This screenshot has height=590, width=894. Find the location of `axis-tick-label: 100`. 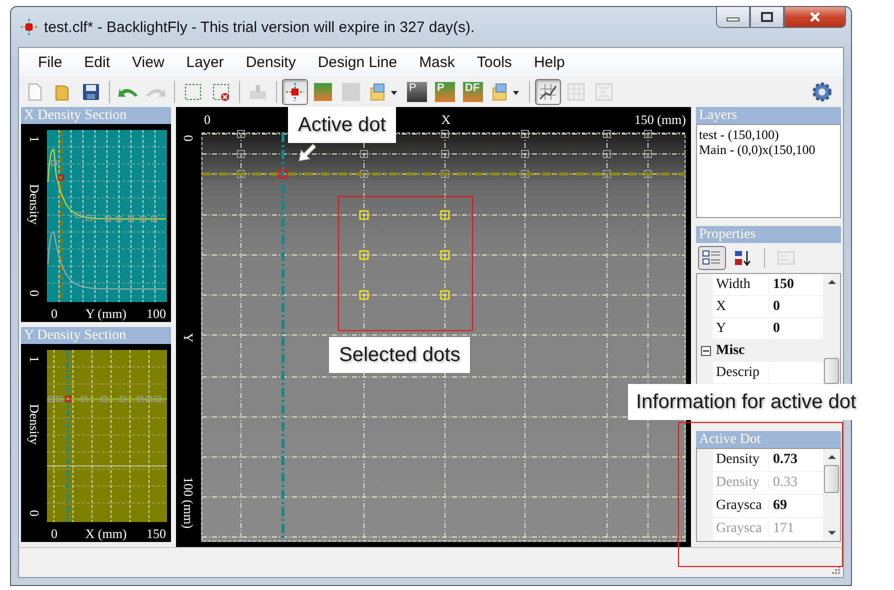

axis-tick-label: 100 is located at coordinates (156, 313).